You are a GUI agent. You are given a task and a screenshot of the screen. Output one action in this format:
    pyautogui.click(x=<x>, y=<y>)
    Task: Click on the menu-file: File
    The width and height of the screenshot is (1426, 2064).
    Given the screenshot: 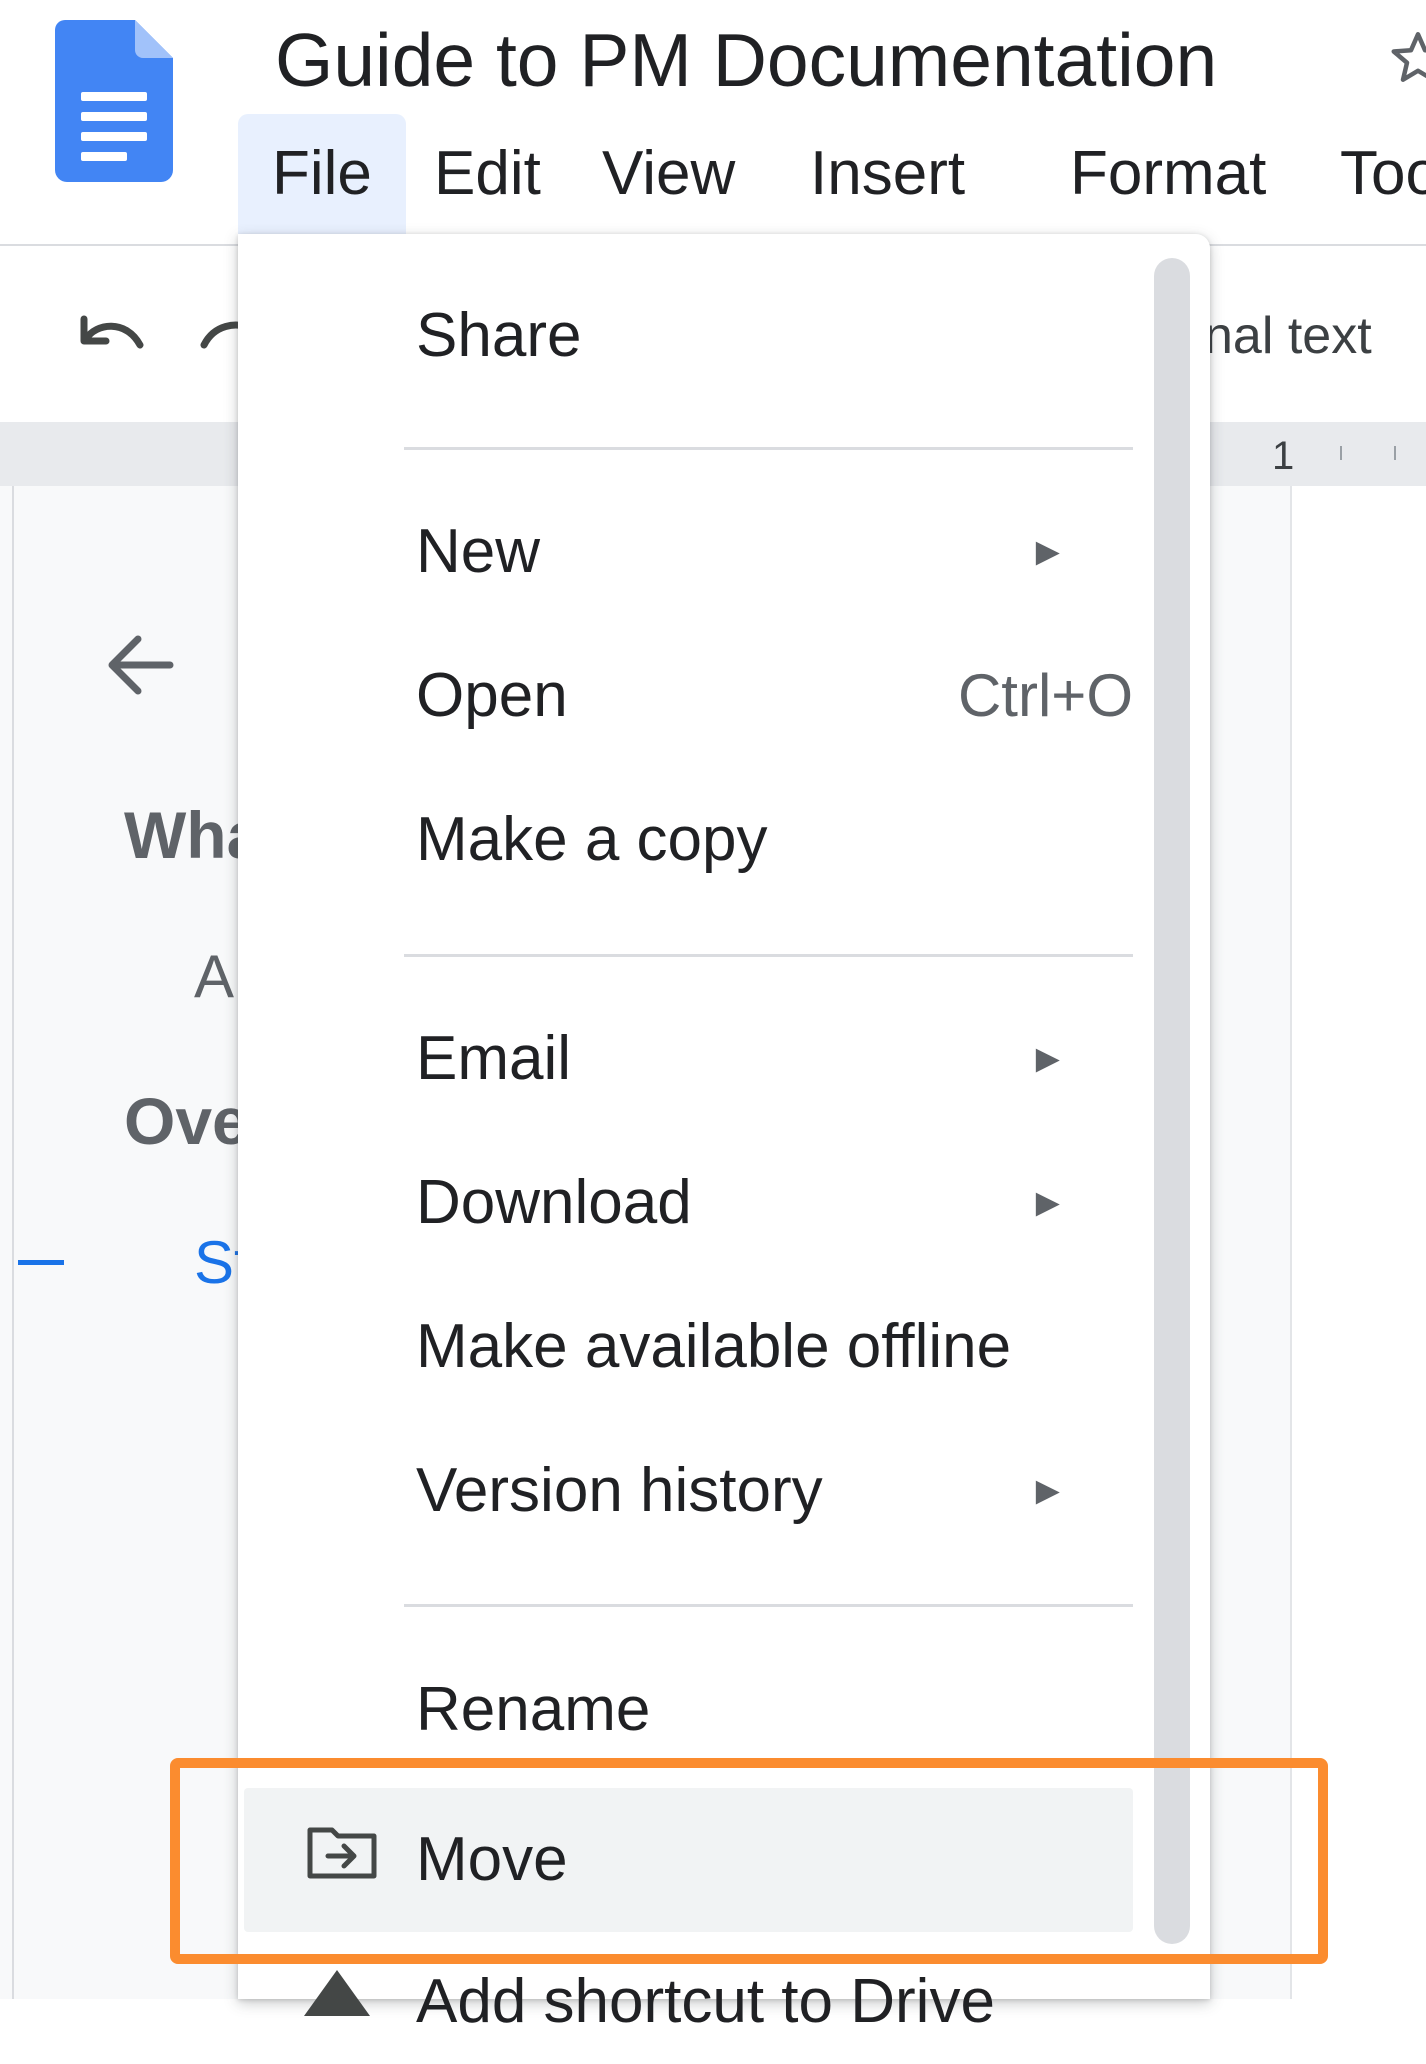 What is the action you would take?
    pyautogui.click(x=322, y=174)
    